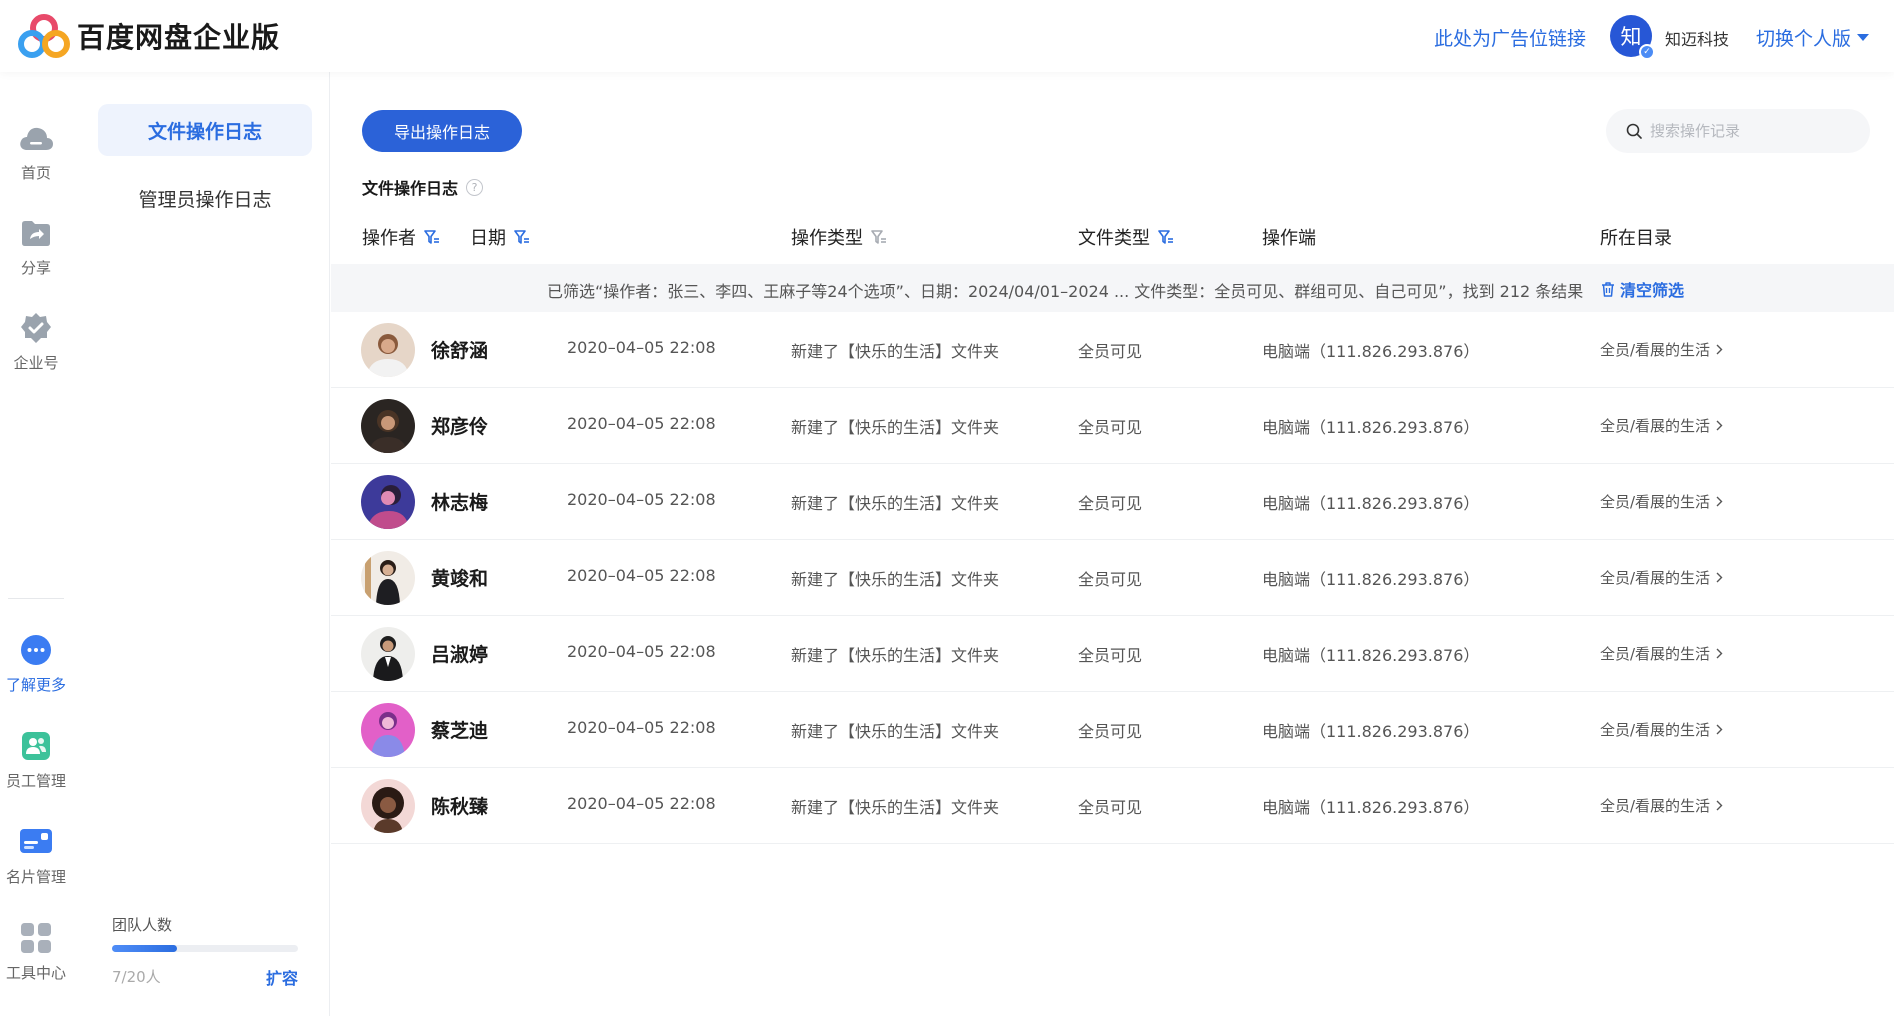 This screenshot has width=1894, height=1016. What do you see at coordinates (1813, 37) in the screenshot?
I see `switch-personal-button: 切换个人版` at bounding box center [1813, 37].